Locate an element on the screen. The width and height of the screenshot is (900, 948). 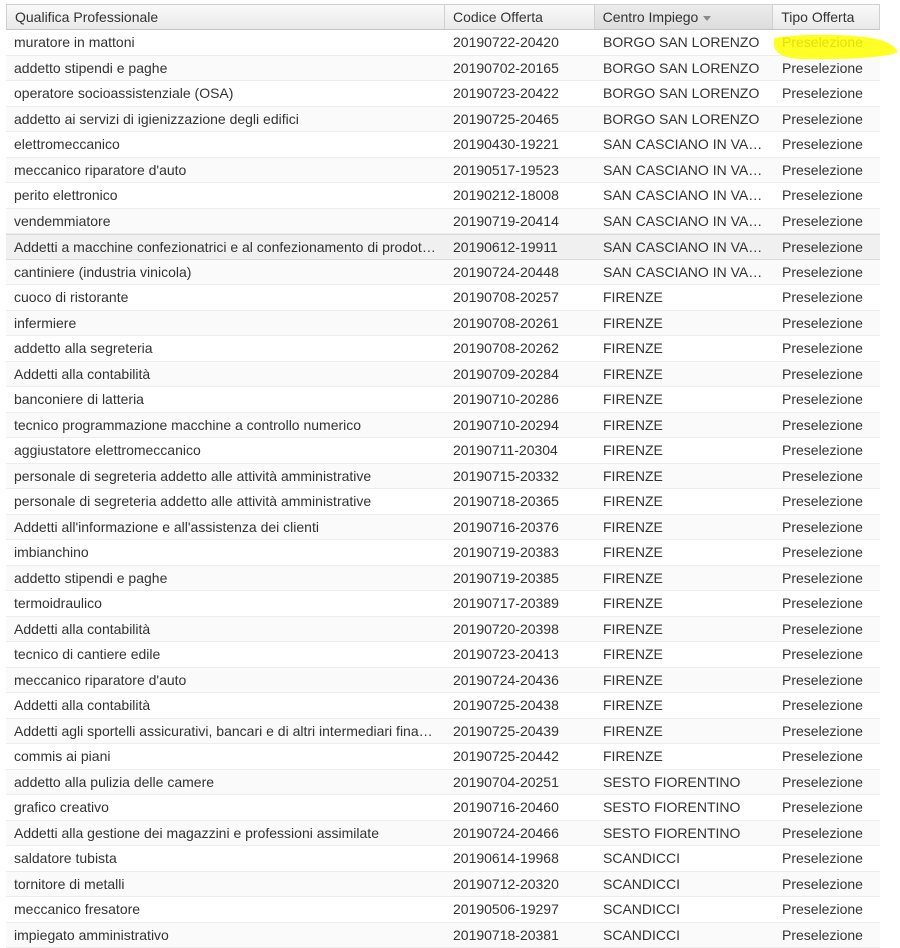
cell-qualifica: tornitore di metalli is located at coordinates (225, 884).